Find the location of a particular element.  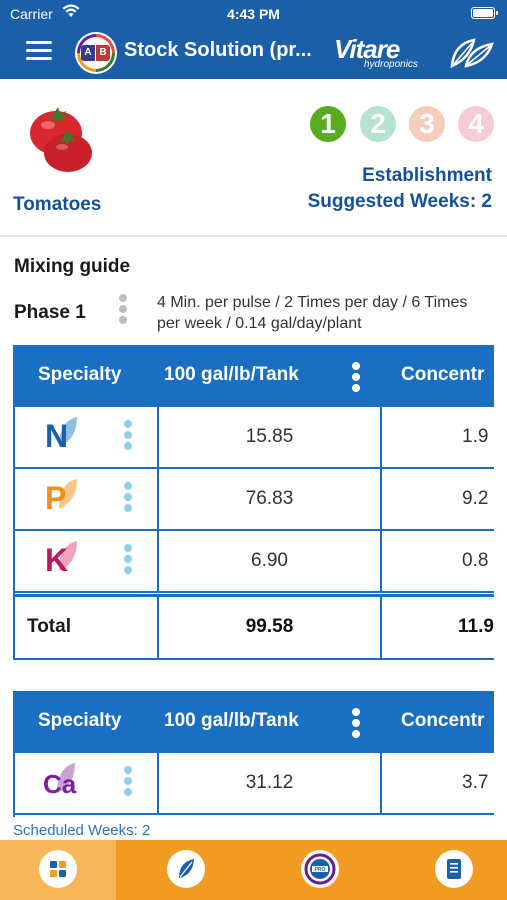

table-row: K 6.90 0.8 is located at coordinates (254, 562).